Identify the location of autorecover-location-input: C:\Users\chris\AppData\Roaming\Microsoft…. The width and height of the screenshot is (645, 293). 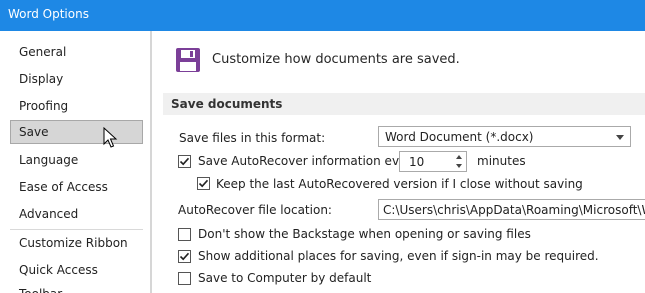
(511, 209).